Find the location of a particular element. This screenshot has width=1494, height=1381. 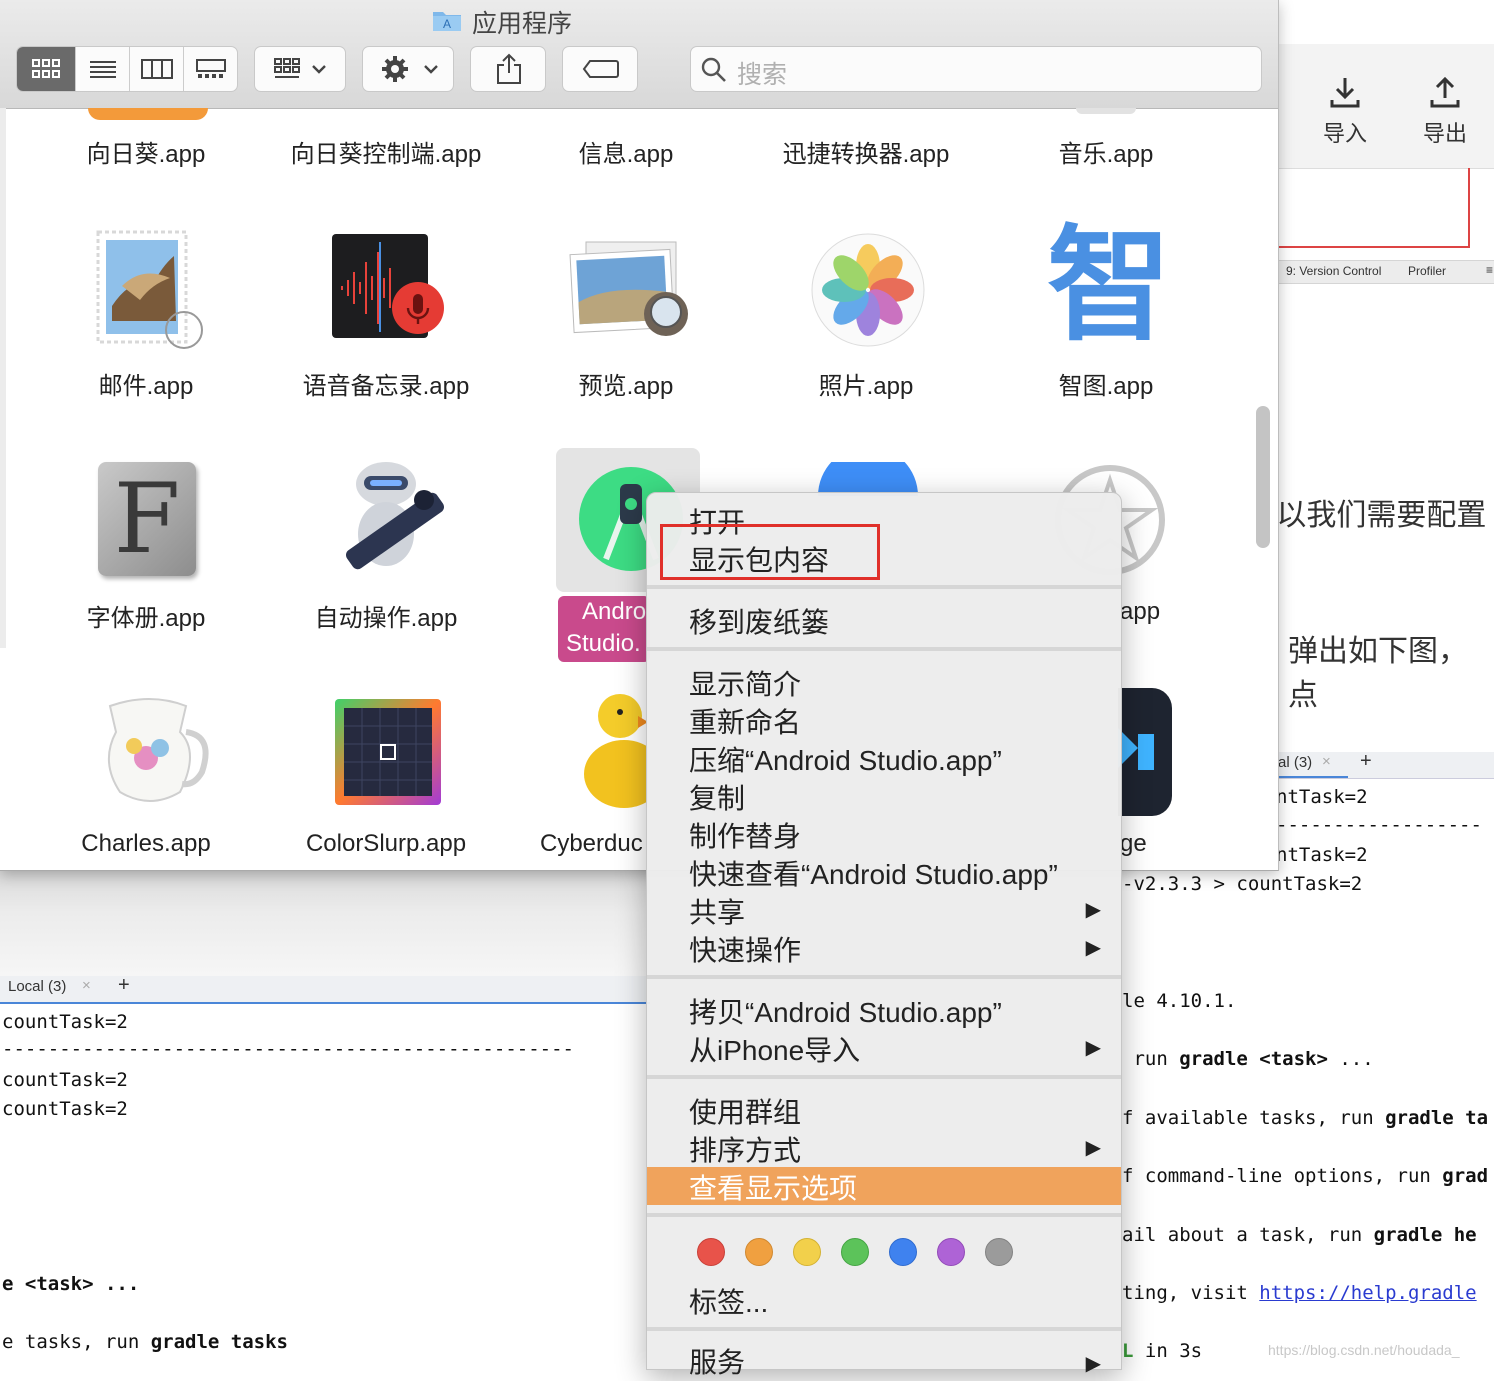

list-view-button is located at coordinates (102, 69).